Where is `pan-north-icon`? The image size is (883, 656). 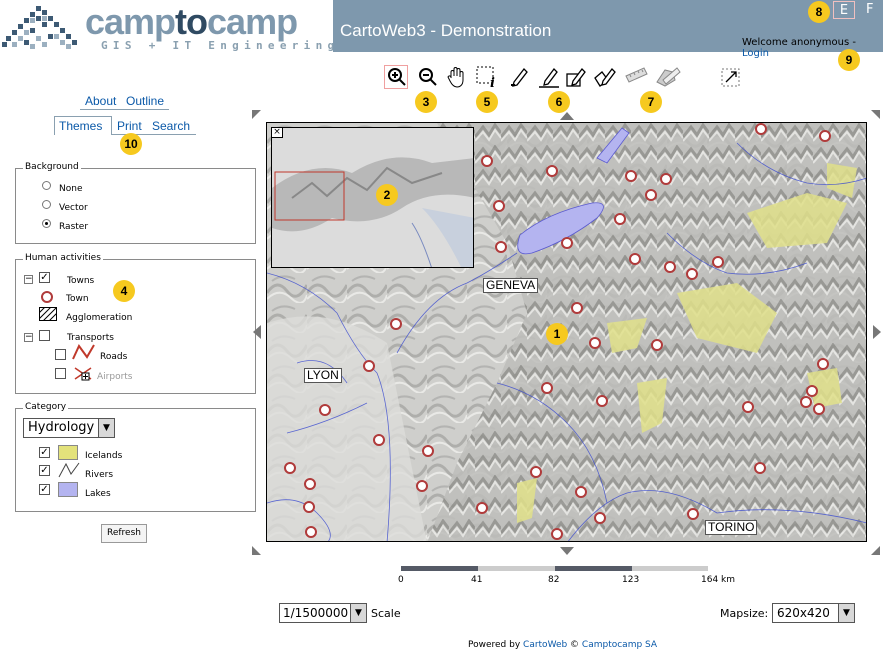 pan-north-icon is located at coordinates (567, 116).